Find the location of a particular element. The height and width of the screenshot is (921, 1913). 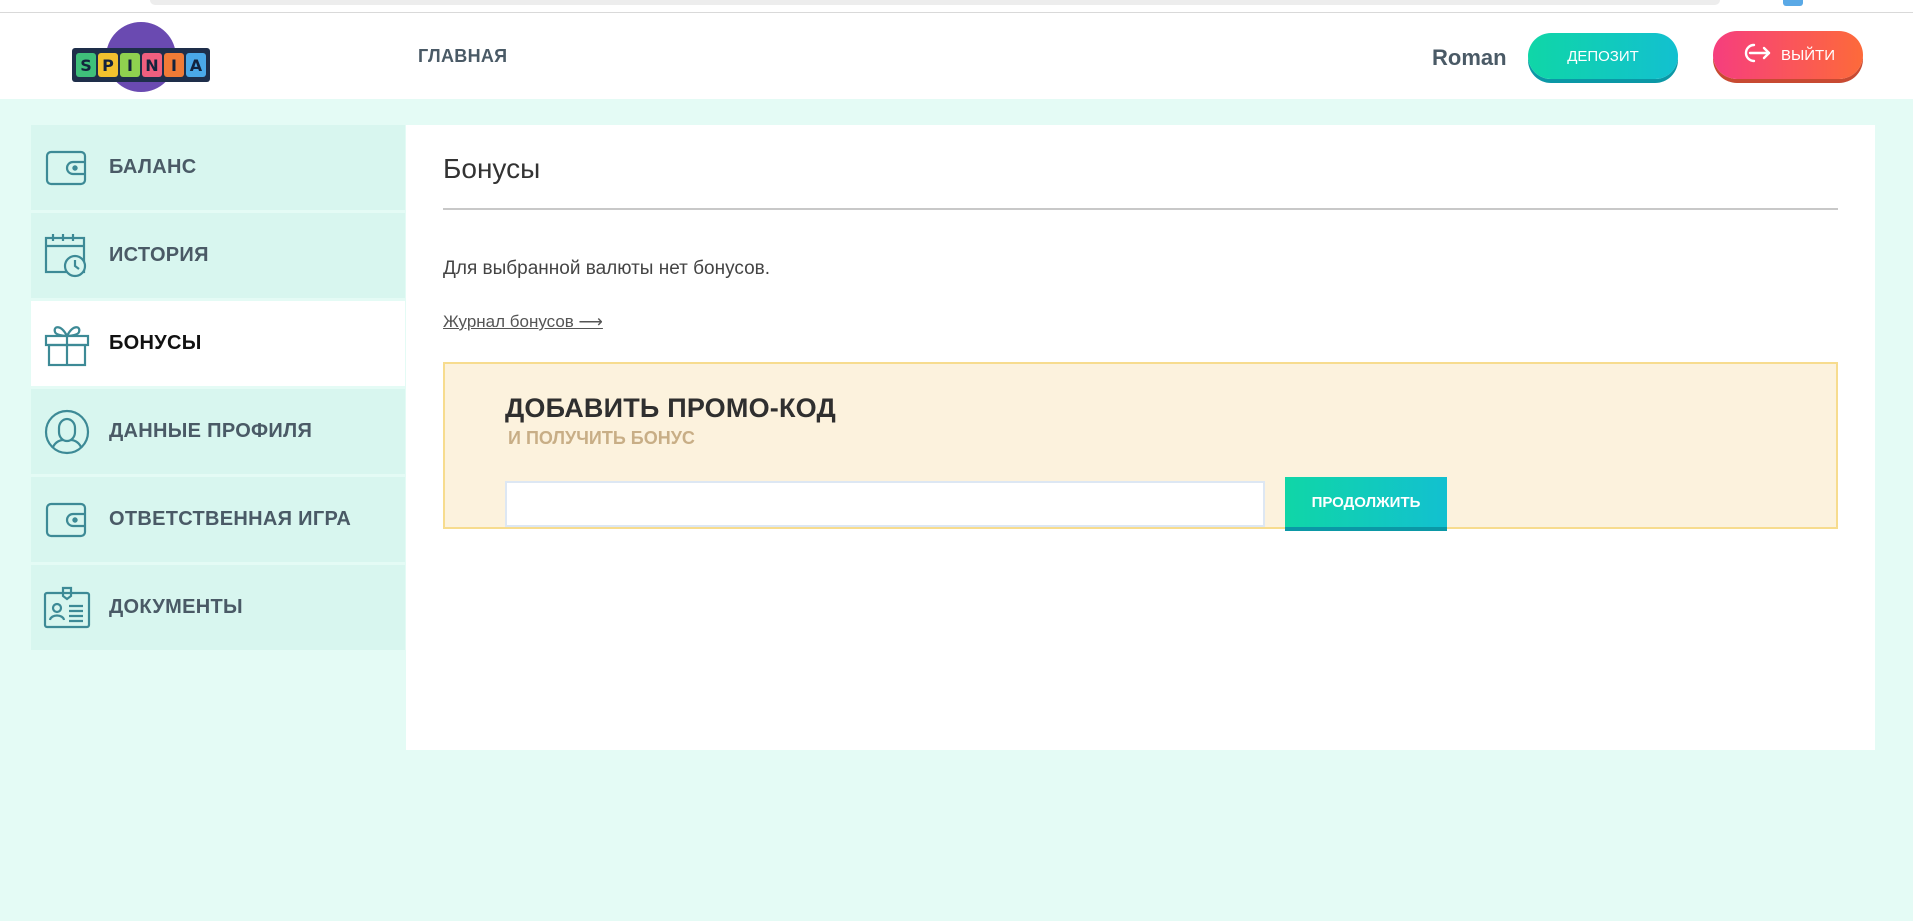

sidebar-item-history: ИСТОРИЯ is located at coordinates (218, 255).